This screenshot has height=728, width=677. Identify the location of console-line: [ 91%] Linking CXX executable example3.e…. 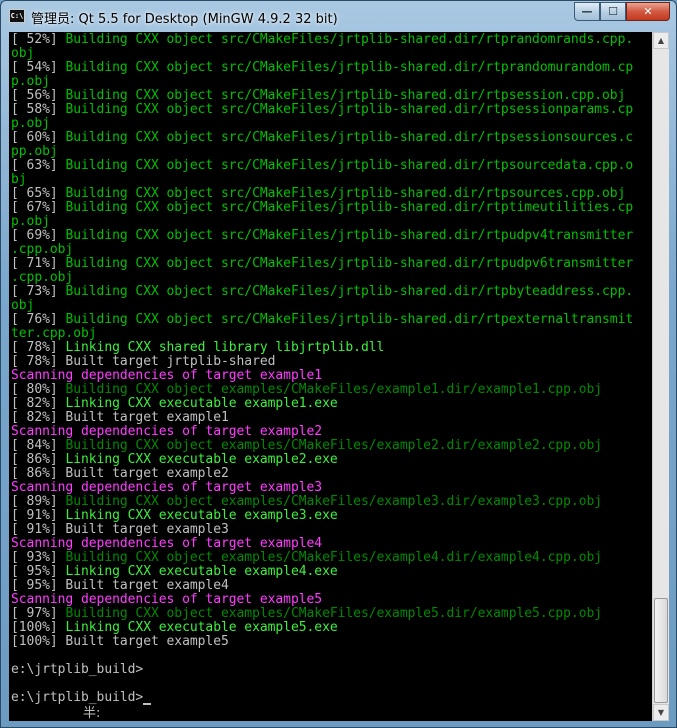
(174, 516).